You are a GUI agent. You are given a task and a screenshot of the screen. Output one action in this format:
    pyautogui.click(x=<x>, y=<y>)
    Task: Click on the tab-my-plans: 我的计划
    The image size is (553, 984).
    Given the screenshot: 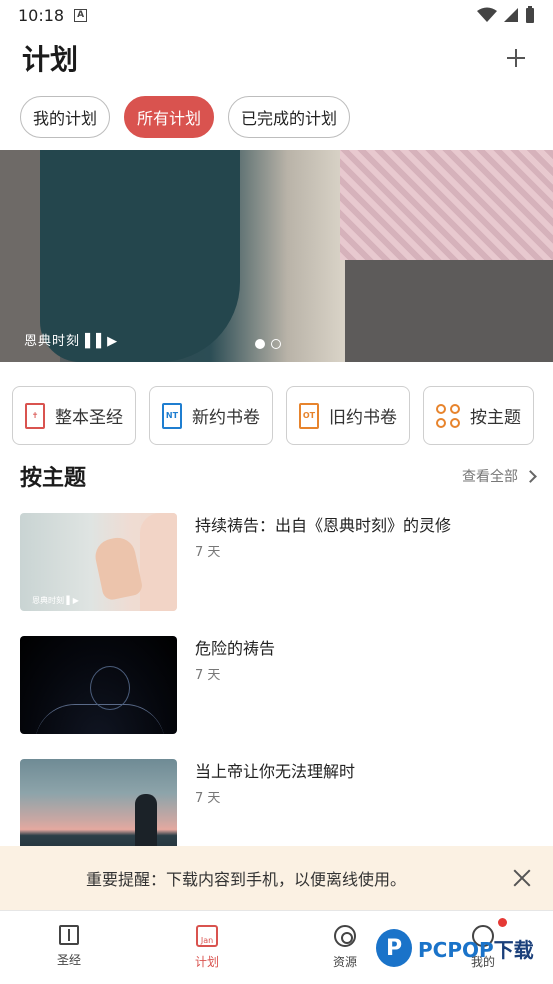 What is the action you would take?
    pyautogui.click(x=65, y=117)
    